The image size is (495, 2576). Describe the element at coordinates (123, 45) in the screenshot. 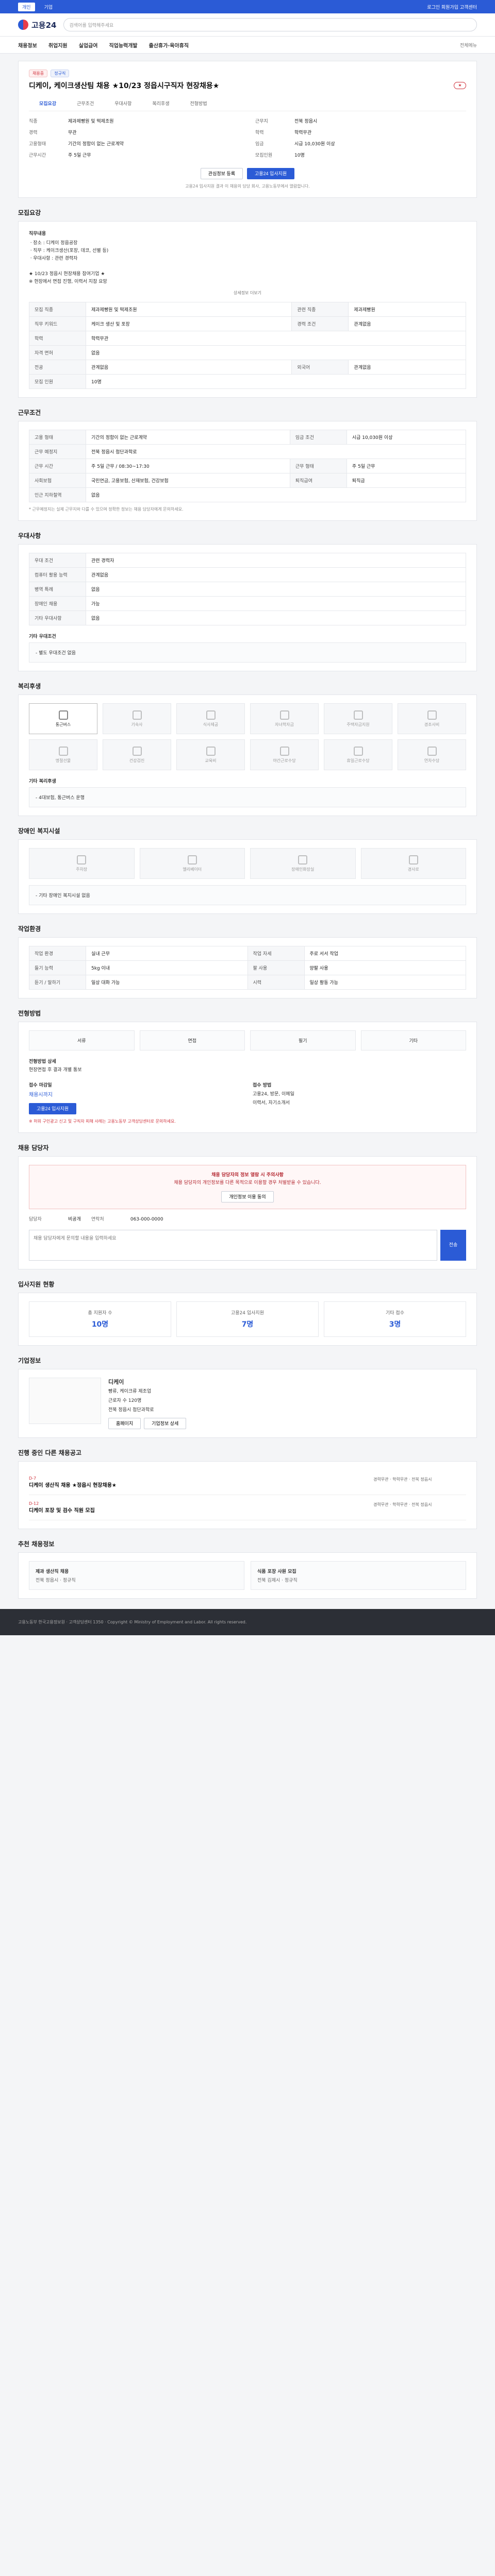

I see `gnb-item-training: 직업능력개발` at that location.